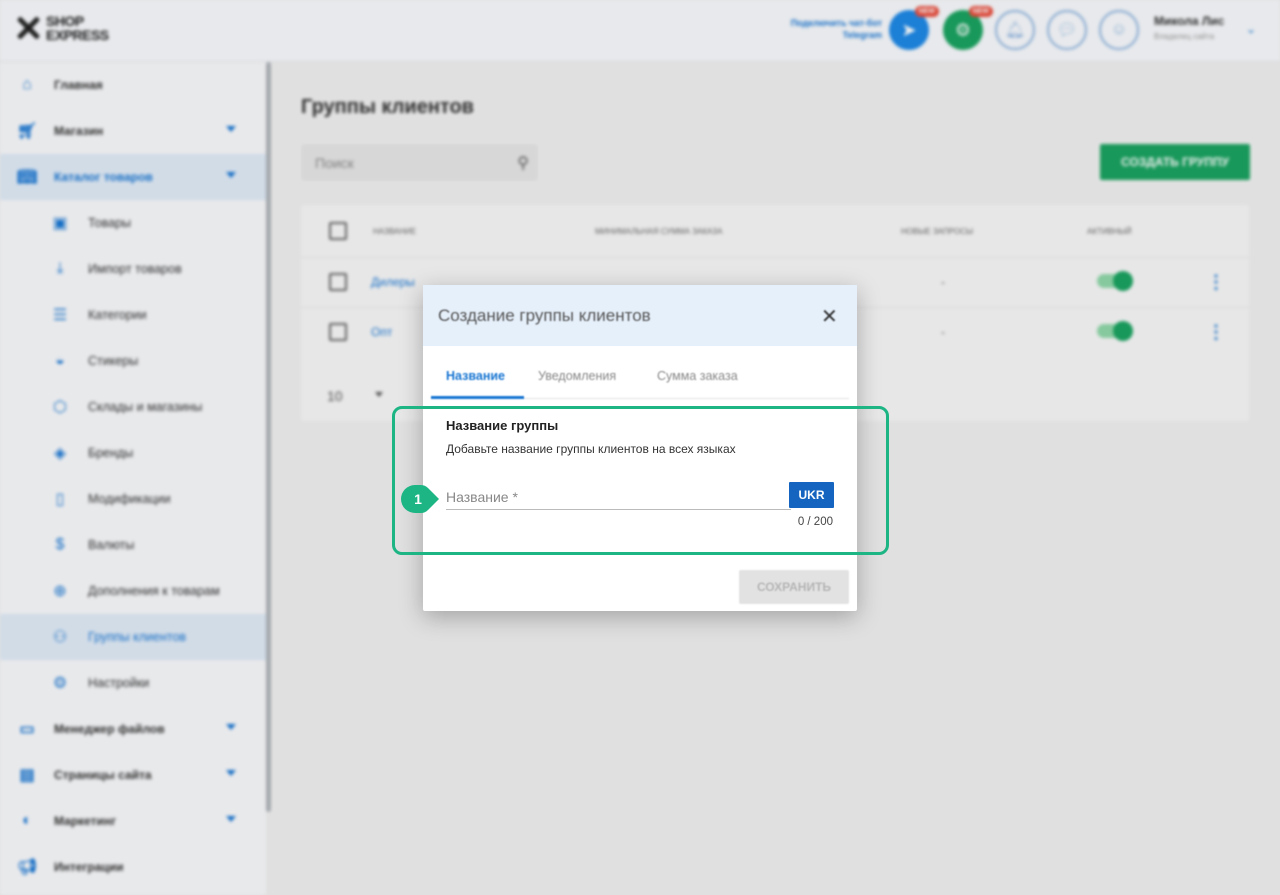 The height and width of the screenshot is (895, 1280). Describe the element at coordinates (544, 315) in the screenshot. I see `dialog-title: Создание группы клиентов` at that location.